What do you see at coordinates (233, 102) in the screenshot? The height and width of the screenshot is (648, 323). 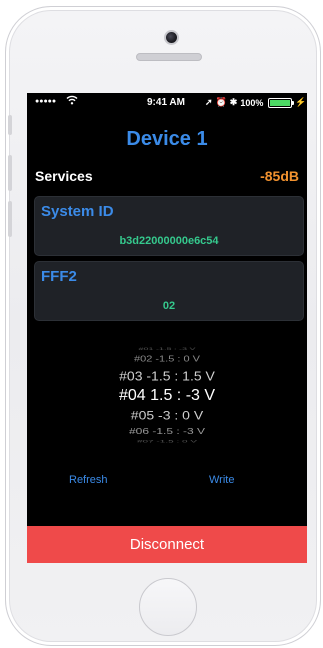 I see `bluetooth-icon: ✱` at bounding box center [233, 102].